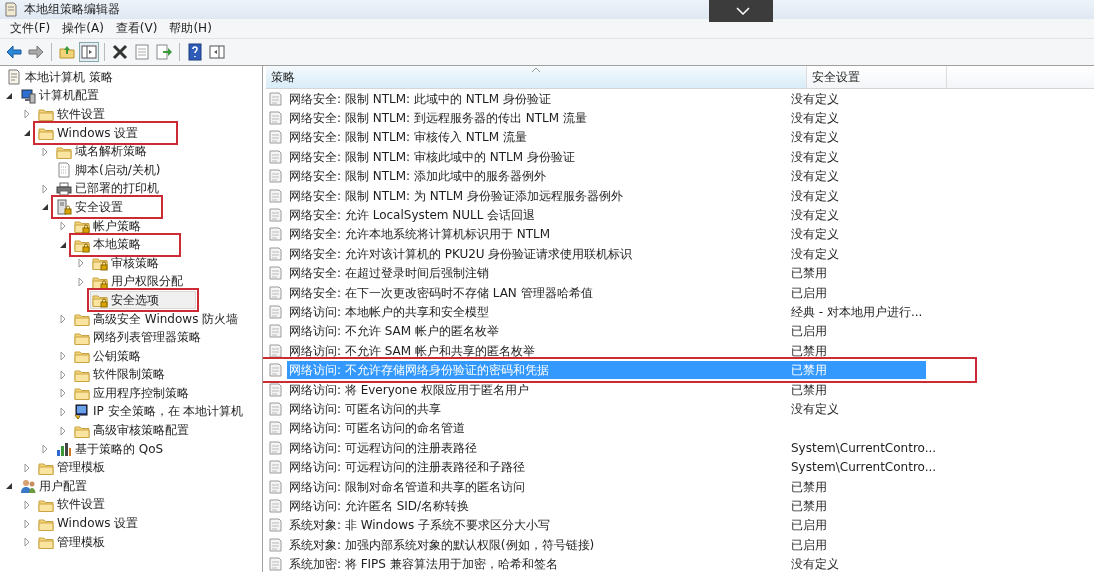 This screenshot has width=1094, height=572. Describe the element at coordinates (442, 544) in the screenshot. I see `policy-name: 系统对象: 加强内部系统对象的默认权限(例如，符号链接)` at that location.